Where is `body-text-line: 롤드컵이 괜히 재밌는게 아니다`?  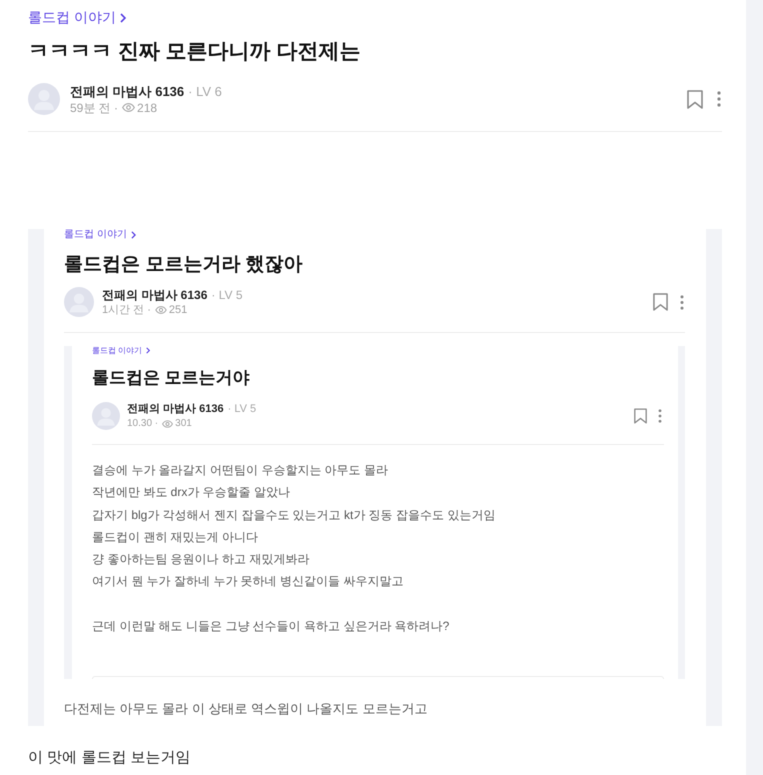 body-text-line: 롤드컵이 괜히 재밌는게 아니다 is located at coordinates (176, 537).